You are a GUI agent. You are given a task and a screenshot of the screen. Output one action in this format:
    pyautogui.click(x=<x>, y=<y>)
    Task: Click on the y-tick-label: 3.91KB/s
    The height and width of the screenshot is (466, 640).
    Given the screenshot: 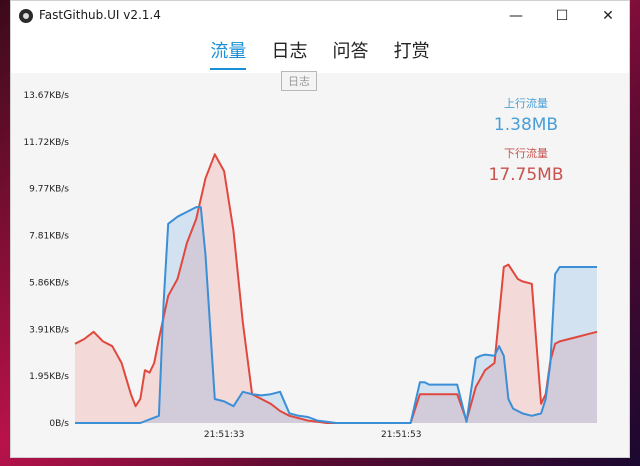 What is the action you would take?
    pyautogui.click(x=49, y=330)
    